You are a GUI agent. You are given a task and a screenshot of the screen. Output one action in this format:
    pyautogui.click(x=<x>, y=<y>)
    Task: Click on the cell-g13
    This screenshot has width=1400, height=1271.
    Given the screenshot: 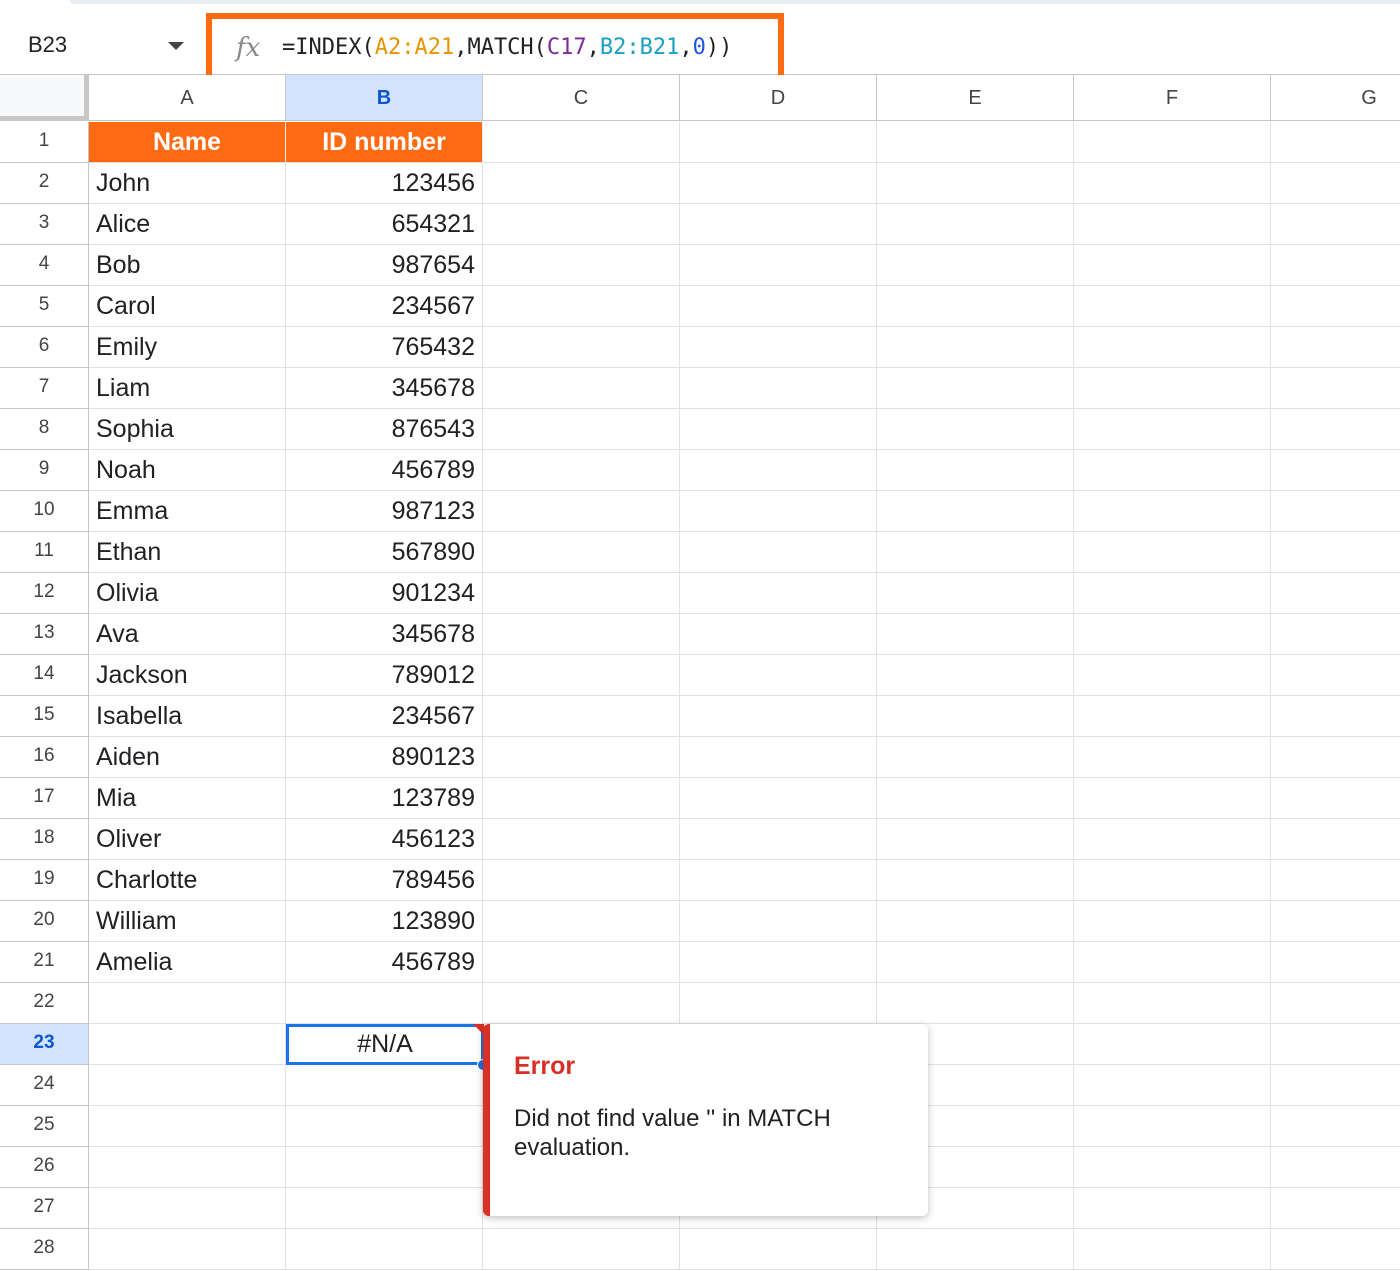 What is the action you would take?
    pyautogui.click(x=1335, y=634)
    